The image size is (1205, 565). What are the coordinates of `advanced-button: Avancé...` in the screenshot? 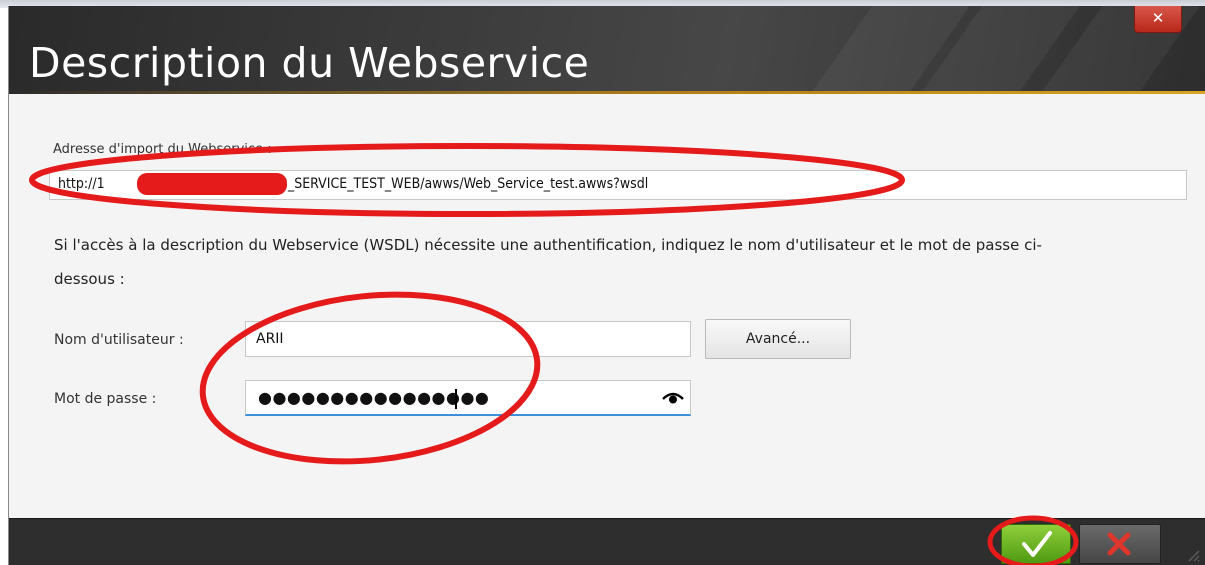 It's located at (778, 339).